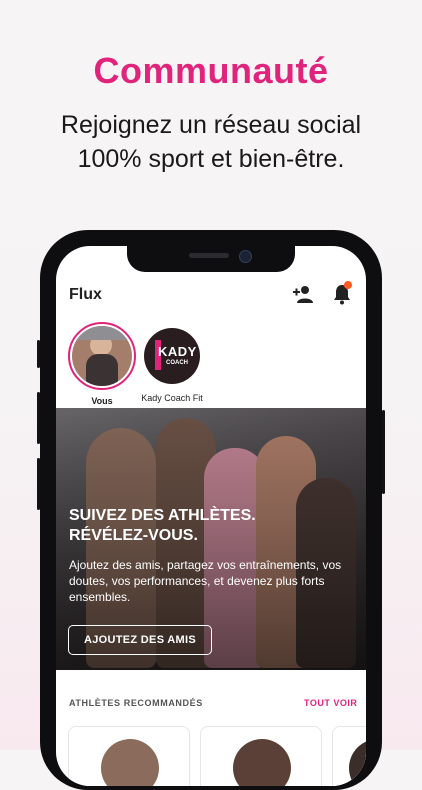 The height and width of the screenshot is (790, 422). I want to click on notification-badge, so click(348, 285).